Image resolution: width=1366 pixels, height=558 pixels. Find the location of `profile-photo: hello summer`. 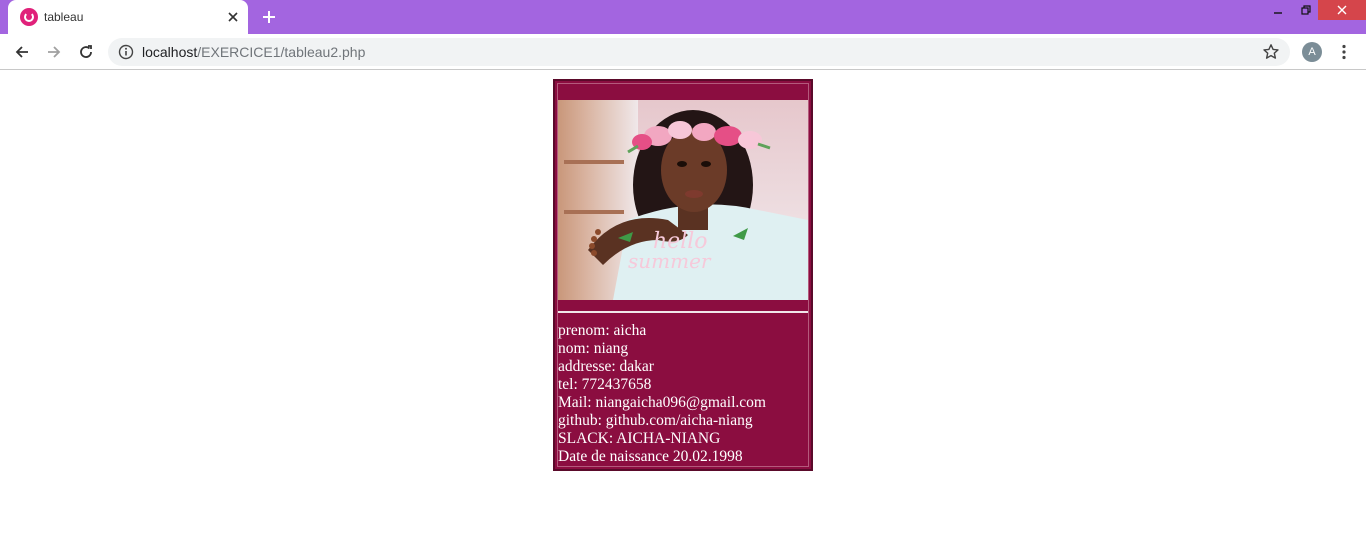

profile-photo: hello summer is located at coordinates (683, 200).